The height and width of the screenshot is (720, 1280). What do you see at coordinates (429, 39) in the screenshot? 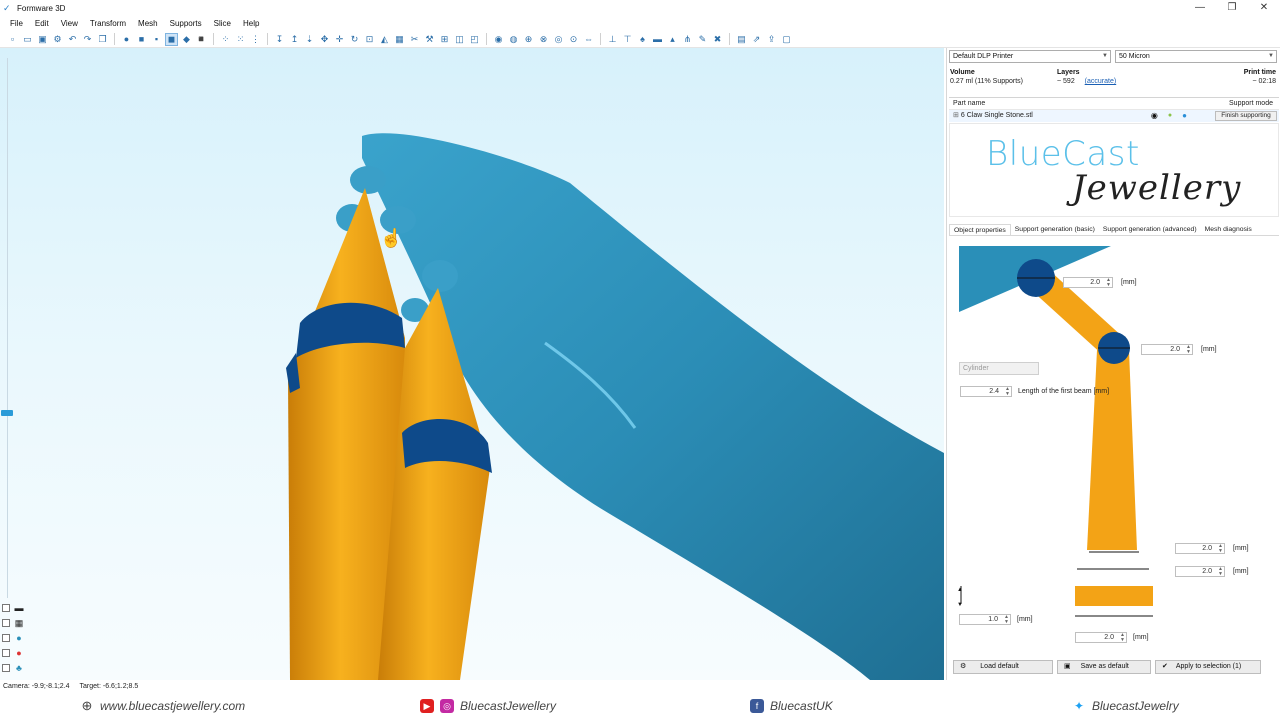
I see `repair-icon: ⚒` at bounding box center [429, 39].